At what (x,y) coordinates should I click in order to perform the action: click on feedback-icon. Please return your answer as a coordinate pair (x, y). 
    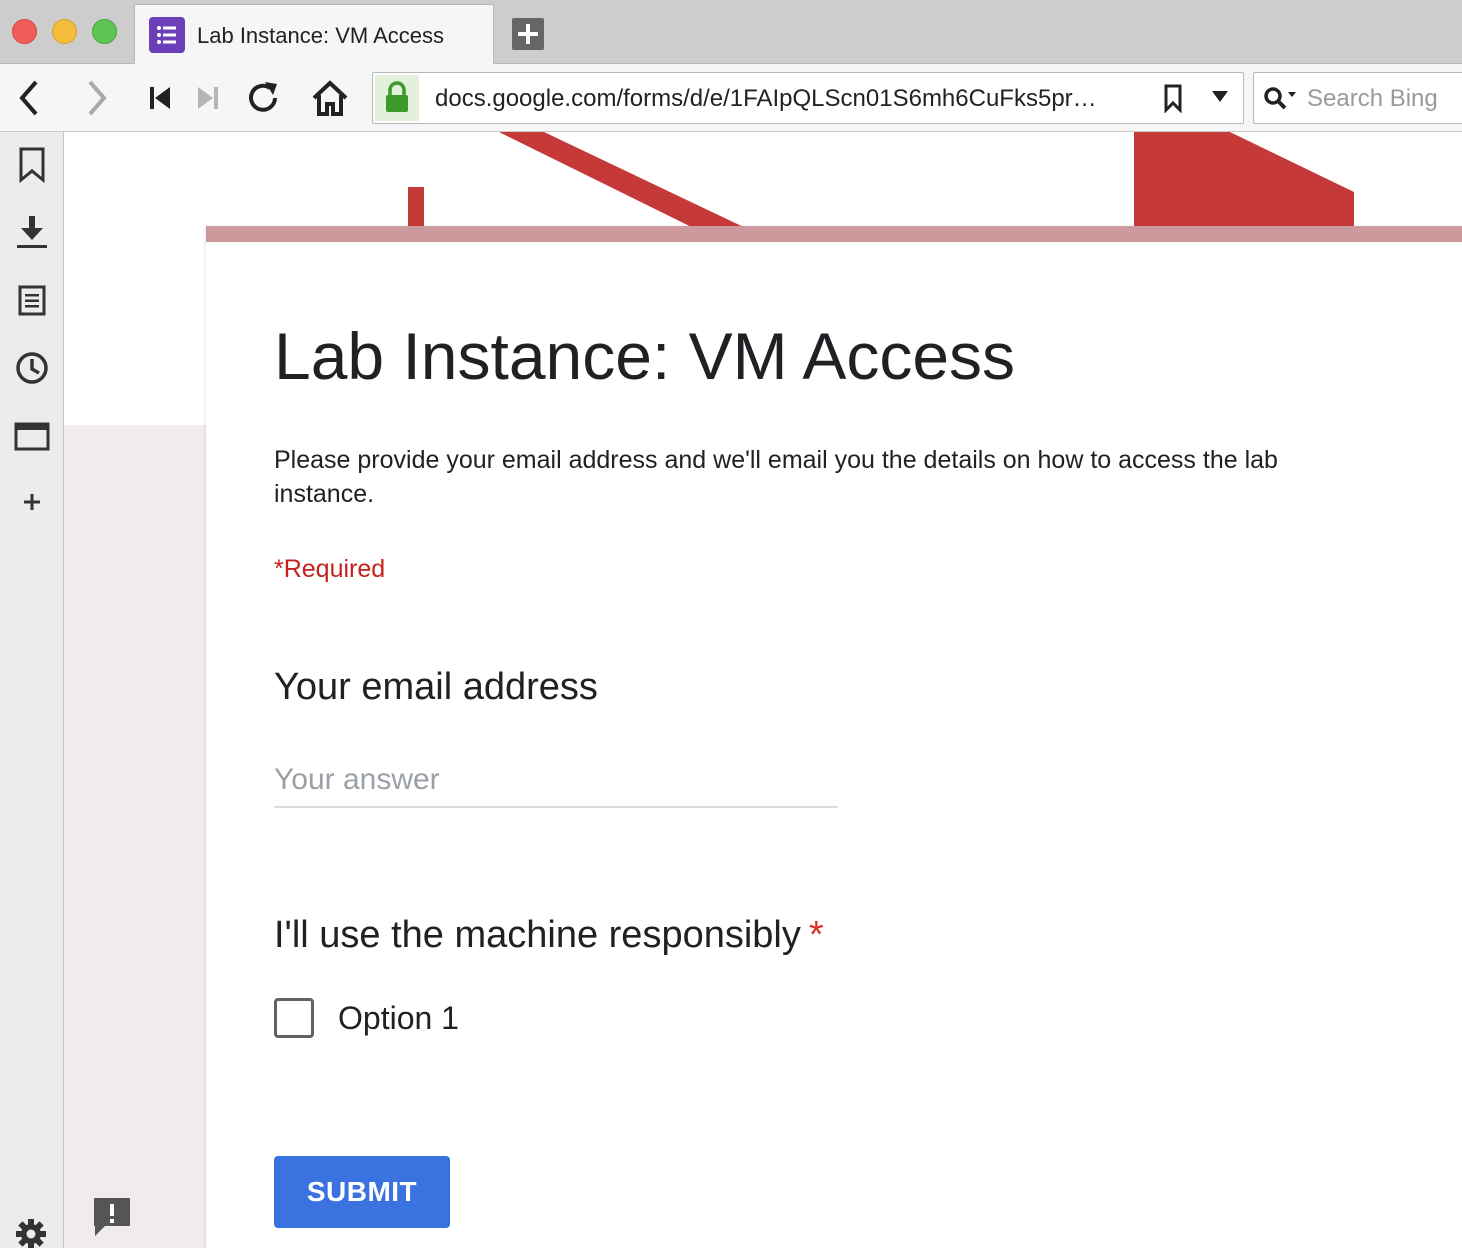
    Looking at the image, I should click on (112, 1217).